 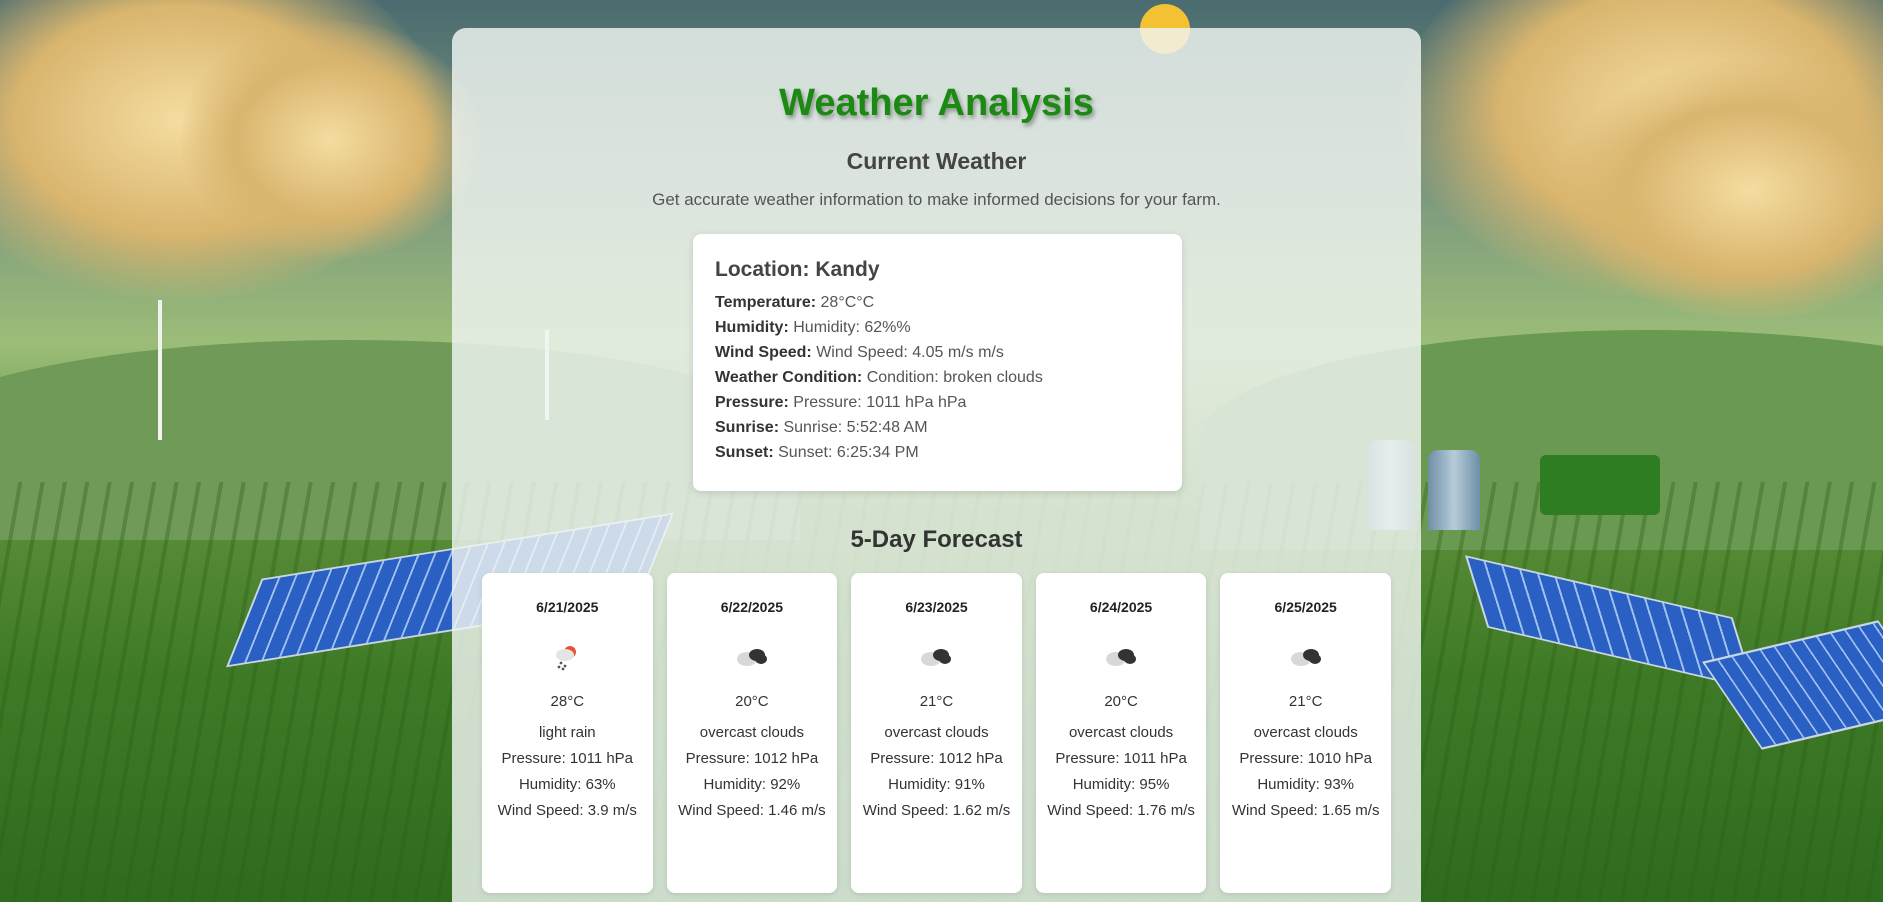 What do you see at coordinates (752, 327) in the screenshot?
I see `humidity-label: Humidity:` at bounding box center [752, 327].